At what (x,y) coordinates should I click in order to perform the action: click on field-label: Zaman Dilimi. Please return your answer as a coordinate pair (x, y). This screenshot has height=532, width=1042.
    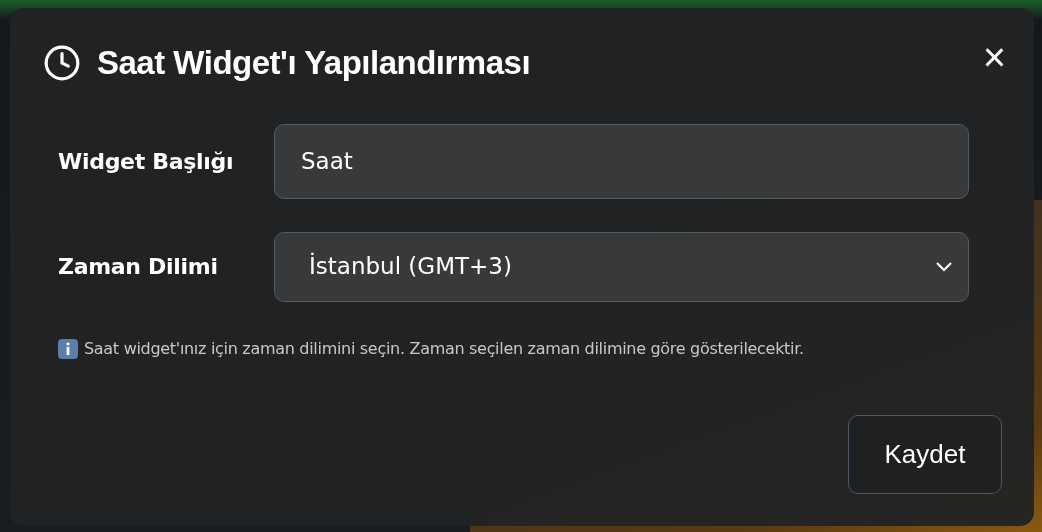
    Looking at the image, I should click on (138, 267).